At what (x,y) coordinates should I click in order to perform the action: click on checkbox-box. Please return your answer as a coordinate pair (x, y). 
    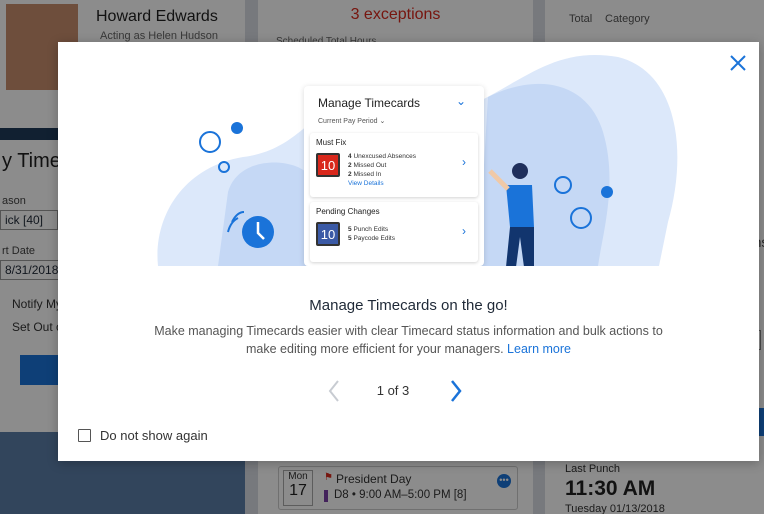
    Looking at the image, I should click on (84, 435).